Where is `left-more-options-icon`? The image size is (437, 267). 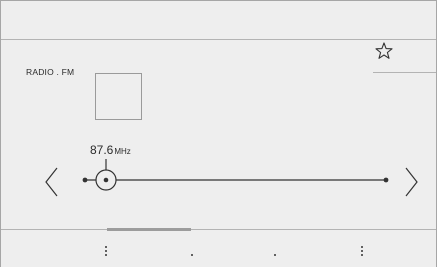 left-more-options-icon is located at coordinates (106, 254).